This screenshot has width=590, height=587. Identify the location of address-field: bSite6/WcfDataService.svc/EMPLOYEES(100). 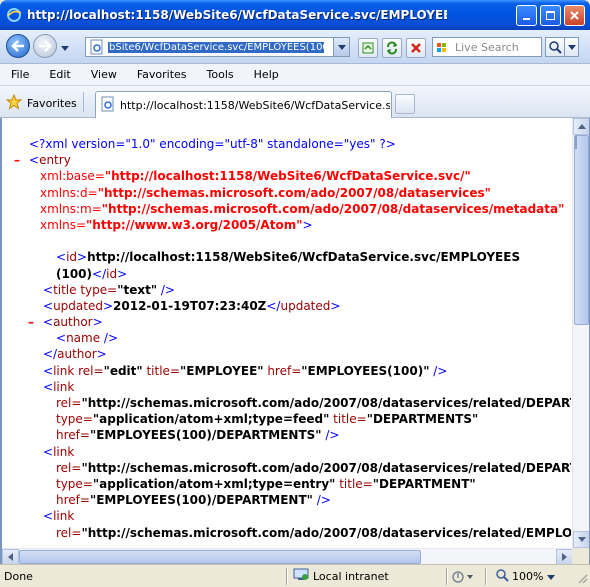
(217, 47).